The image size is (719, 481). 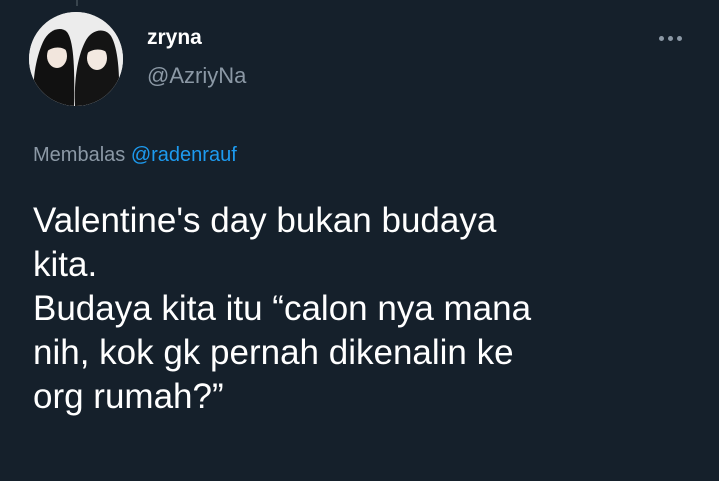 I want to click on display-name: zryna, so click(x=174, y=38).